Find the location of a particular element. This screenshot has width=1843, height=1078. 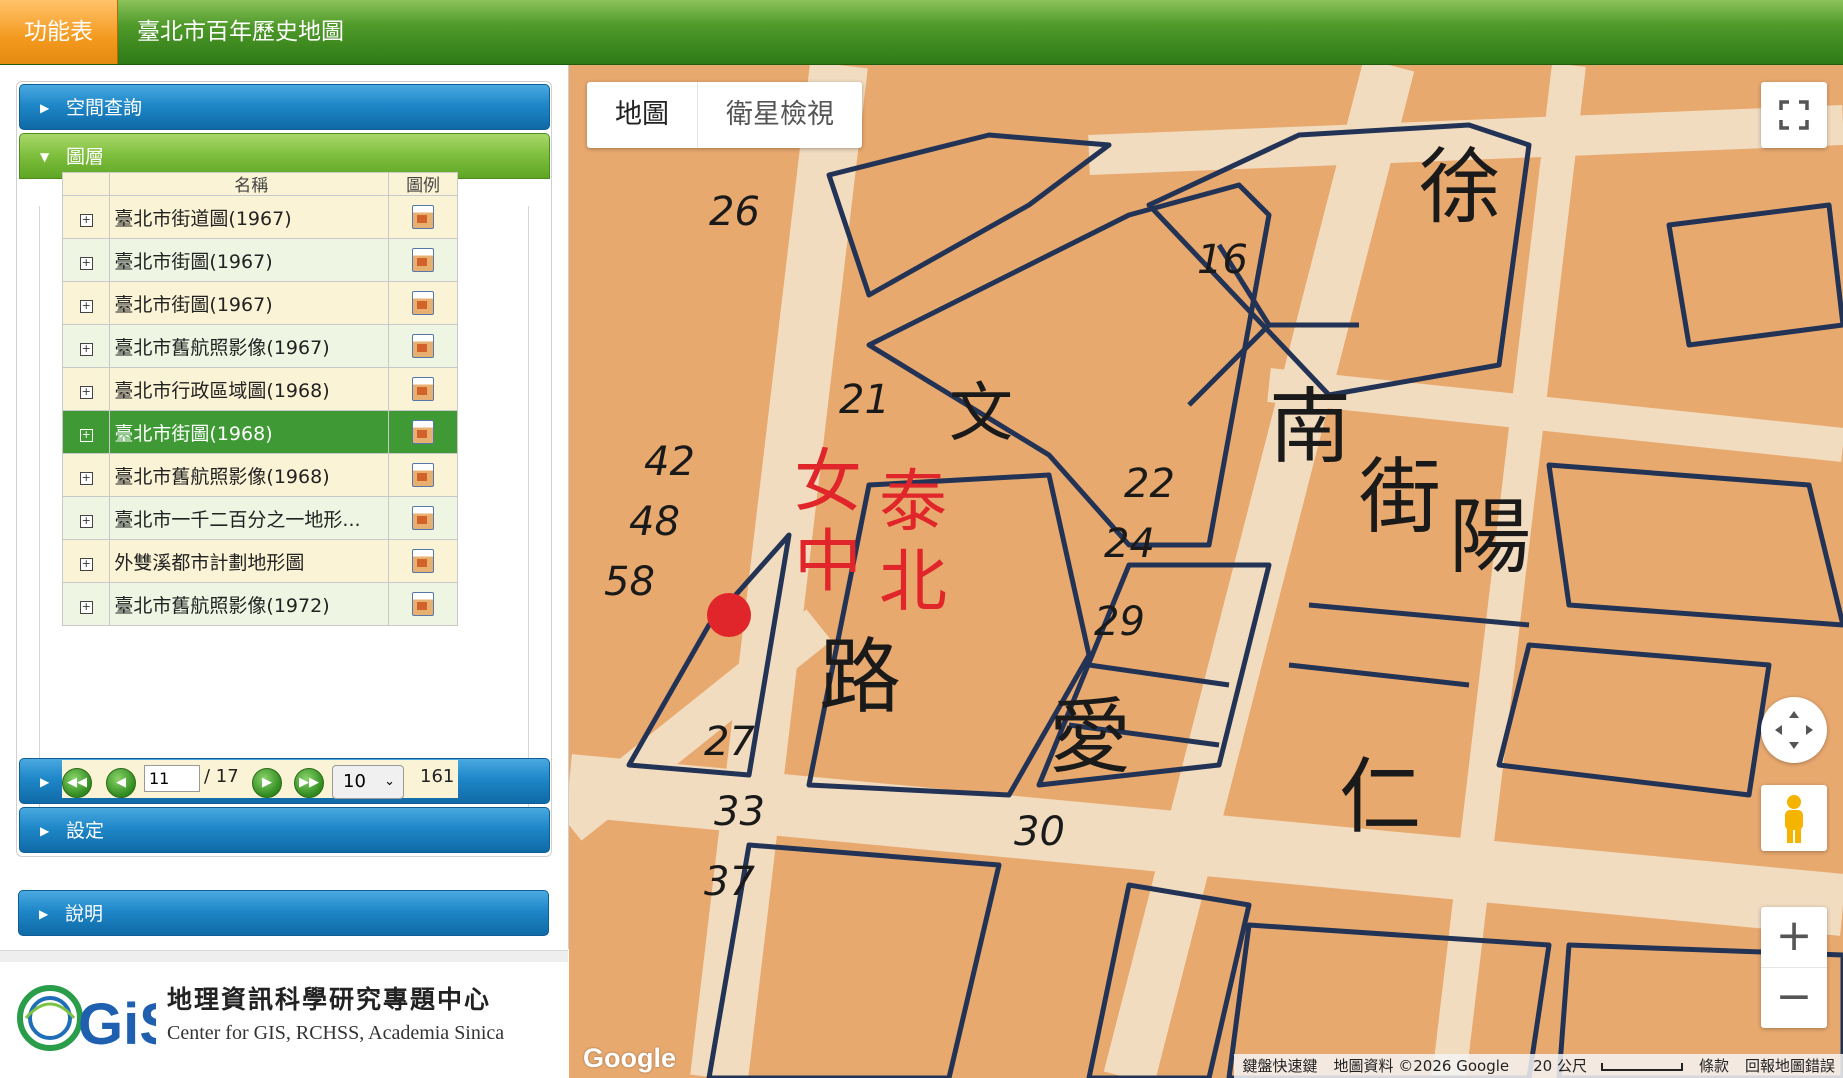

layer-name: 臺北市街圖(1968) is located at coordinates (249, 432).